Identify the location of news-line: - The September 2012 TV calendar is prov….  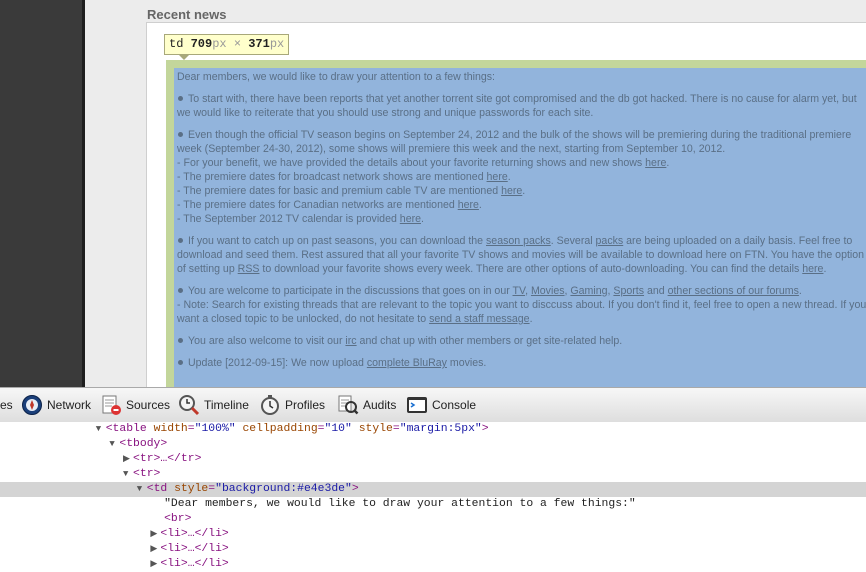
(300, 219).